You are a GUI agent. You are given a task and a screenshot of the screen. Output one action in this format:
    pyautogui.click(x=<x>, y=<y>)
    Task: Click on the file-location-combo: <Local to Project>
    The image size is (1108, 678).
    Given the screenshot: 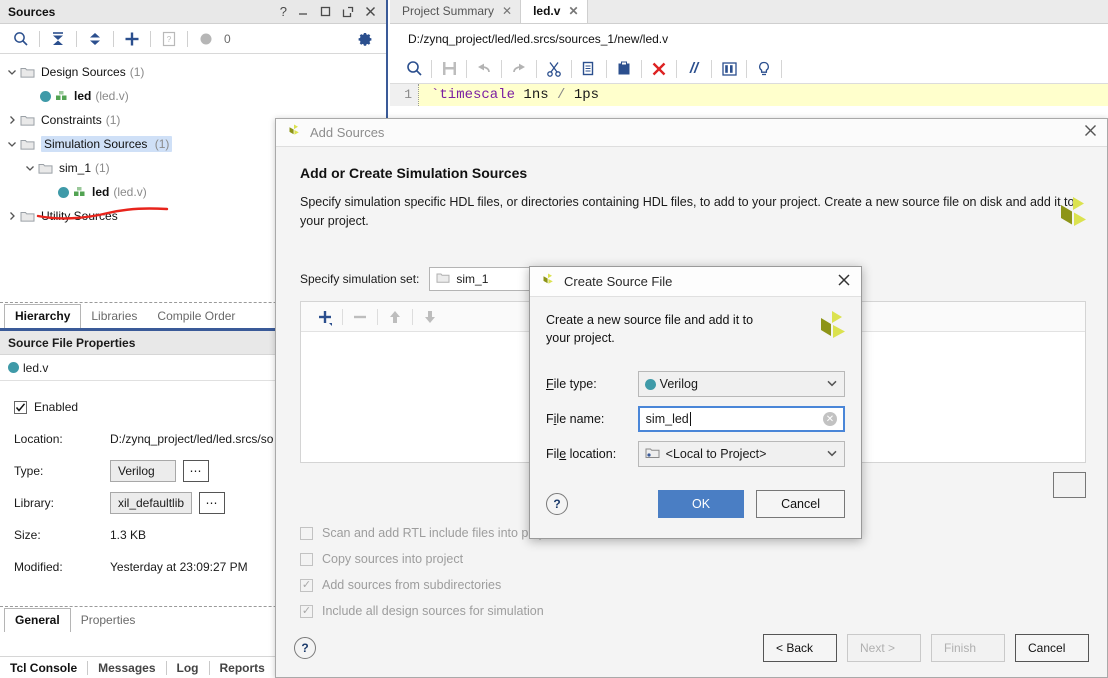 What is the action you would take?
    pyautogui.click(x=741, y=454)
    